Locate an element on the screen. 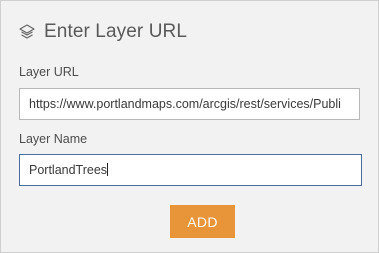  add-button: ADD is located at coordinates (202, 221).